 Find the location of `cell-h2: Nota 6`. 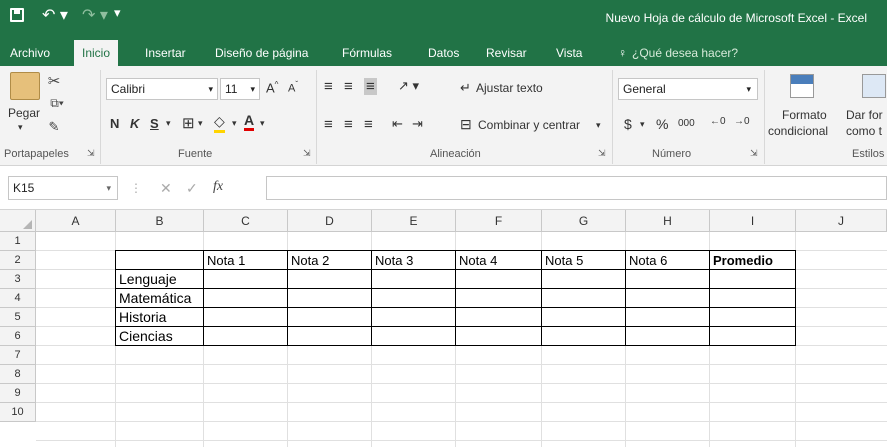

cell-h2: Nota 6 is located at coordinates (646, 260).